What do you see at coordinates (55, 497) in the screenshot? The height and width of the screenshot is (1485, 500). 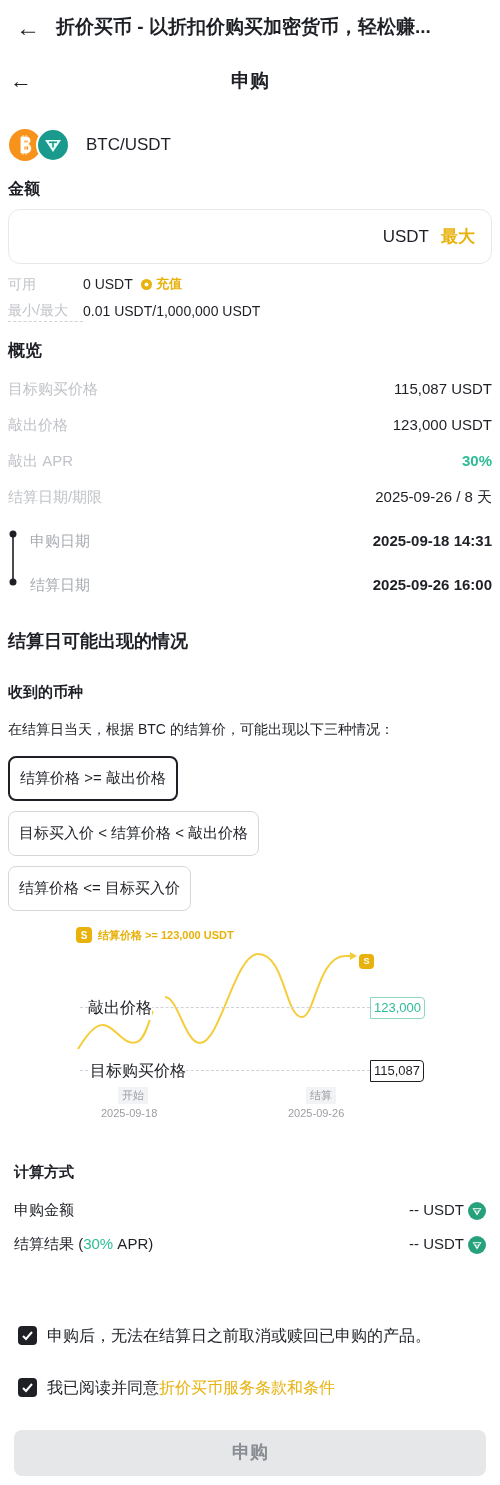 I see `overview-label: 结算日期/期限` at bounding box center [55, 497].